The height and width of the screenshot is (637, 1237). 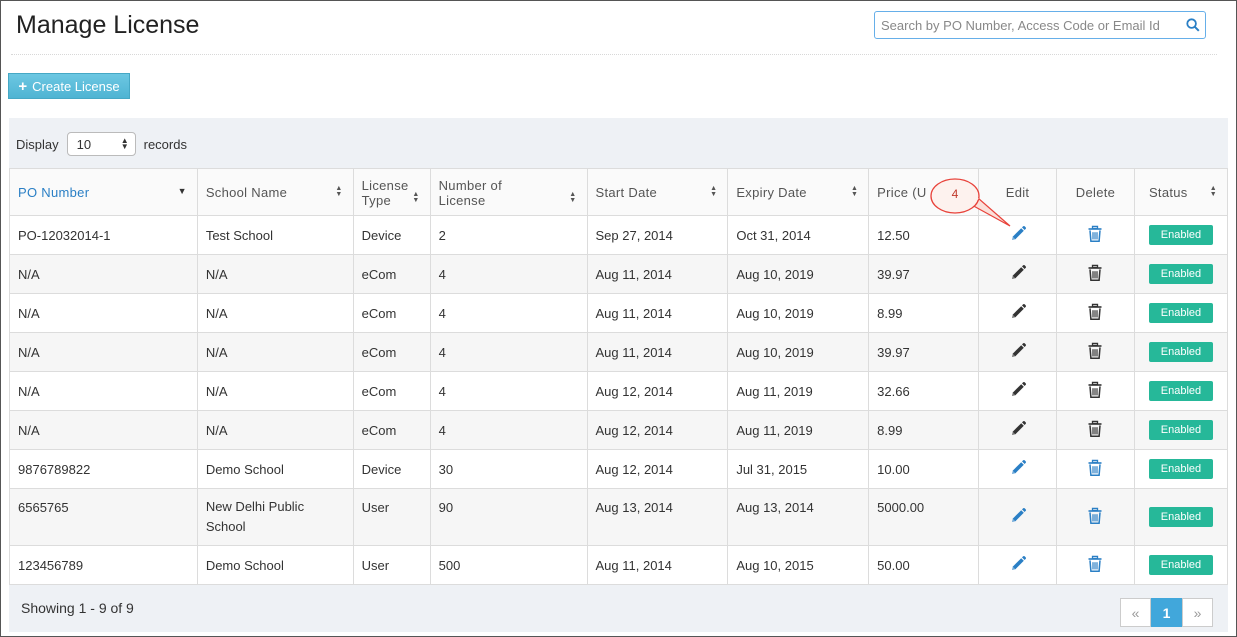 What do you see at coordinates (37, 144) in the screenshot?
I see `display-label: Display` at bounding box center [37, 144].